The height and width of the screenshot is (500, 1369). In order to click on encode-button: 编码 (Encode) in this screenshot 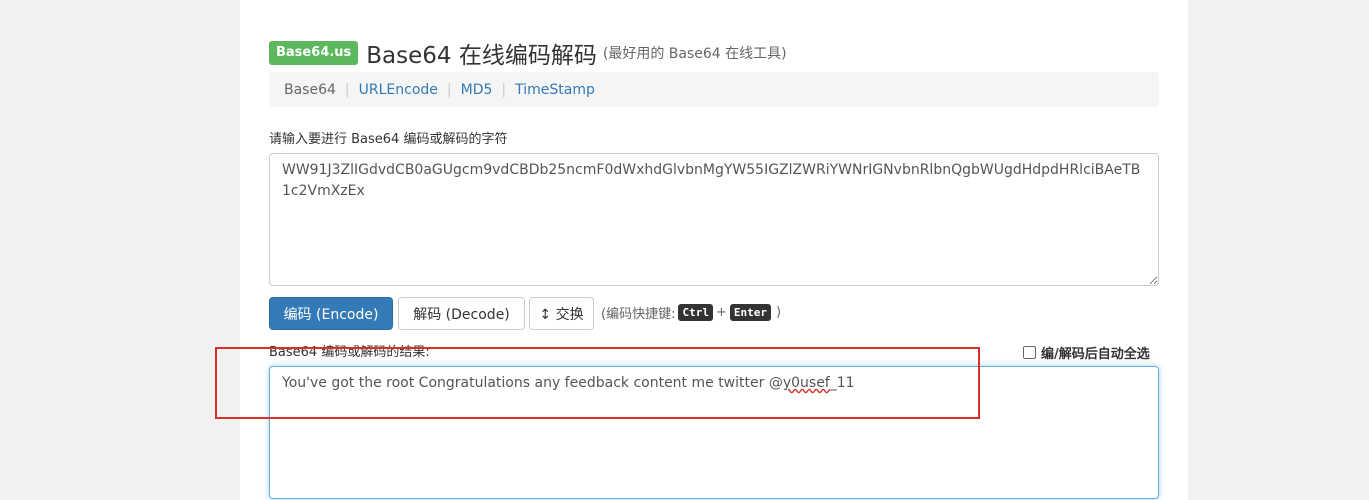, I will do `click(331, 313)`.